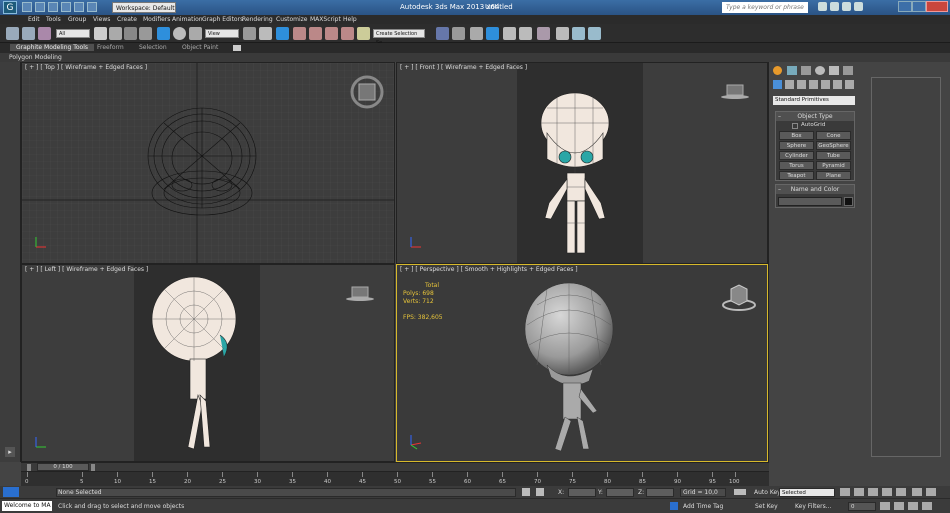 This screenshot has height=513, width=950. I want to click on tab-freeform: Freeform, so click(110, 47).